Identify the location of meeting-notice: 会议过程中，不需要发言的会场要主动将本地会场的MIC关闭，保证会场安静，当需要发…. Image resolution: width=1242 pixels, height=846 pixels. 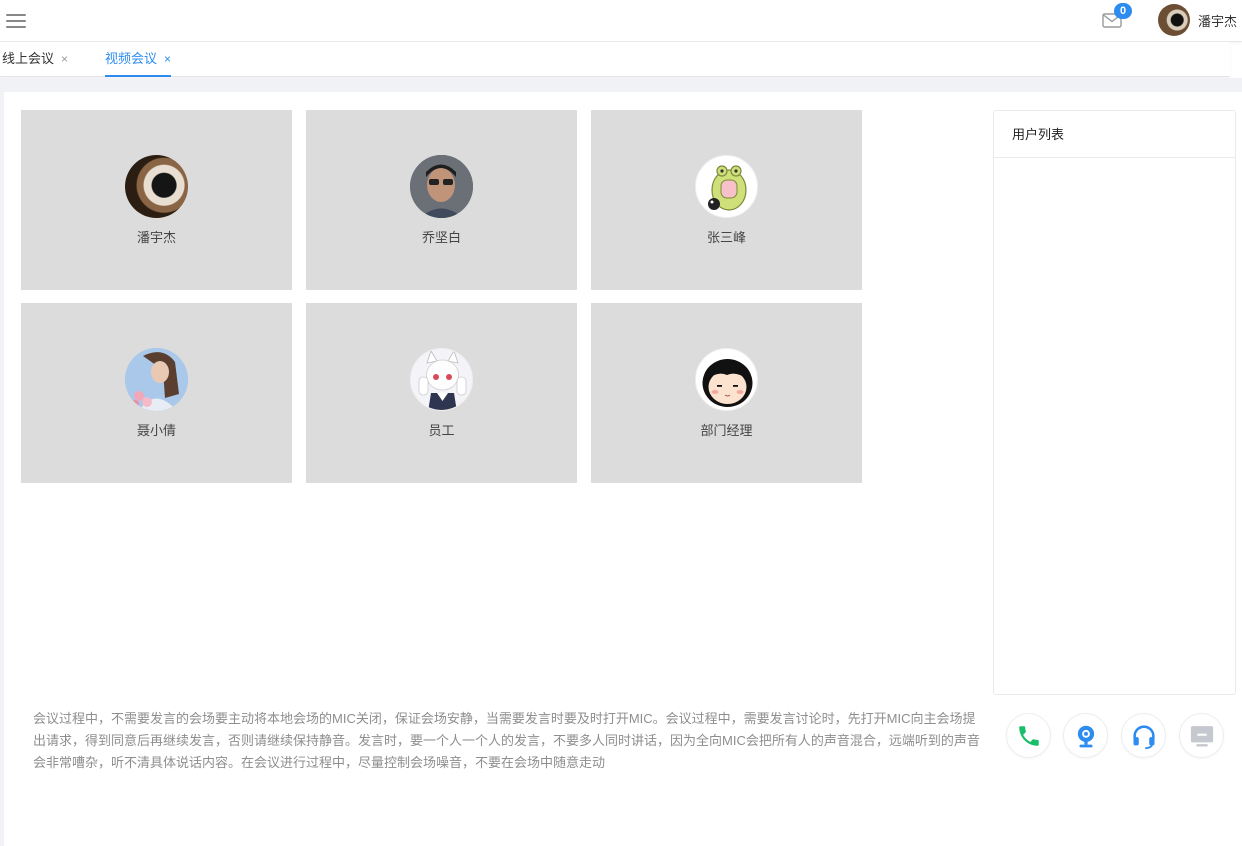
(506, 740).